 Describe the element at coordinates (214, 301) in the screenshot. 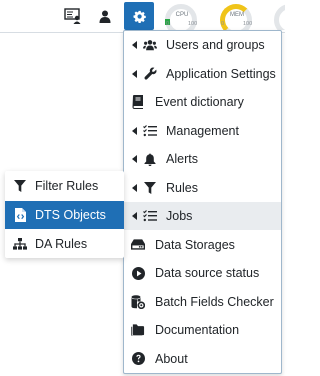

I see `menu-item-label: Batch Fields Checker` at that location.